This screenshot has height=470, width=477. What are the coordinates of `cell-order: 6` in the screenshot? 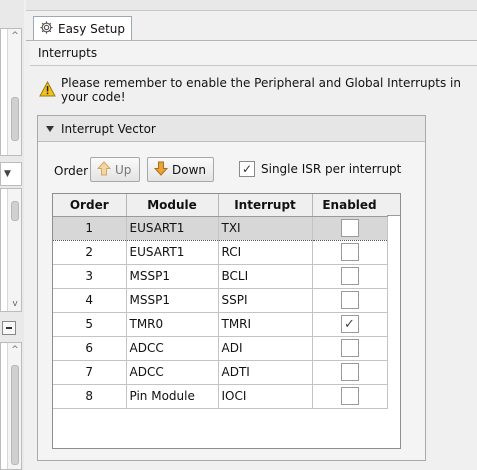 It's located at (90, 348).